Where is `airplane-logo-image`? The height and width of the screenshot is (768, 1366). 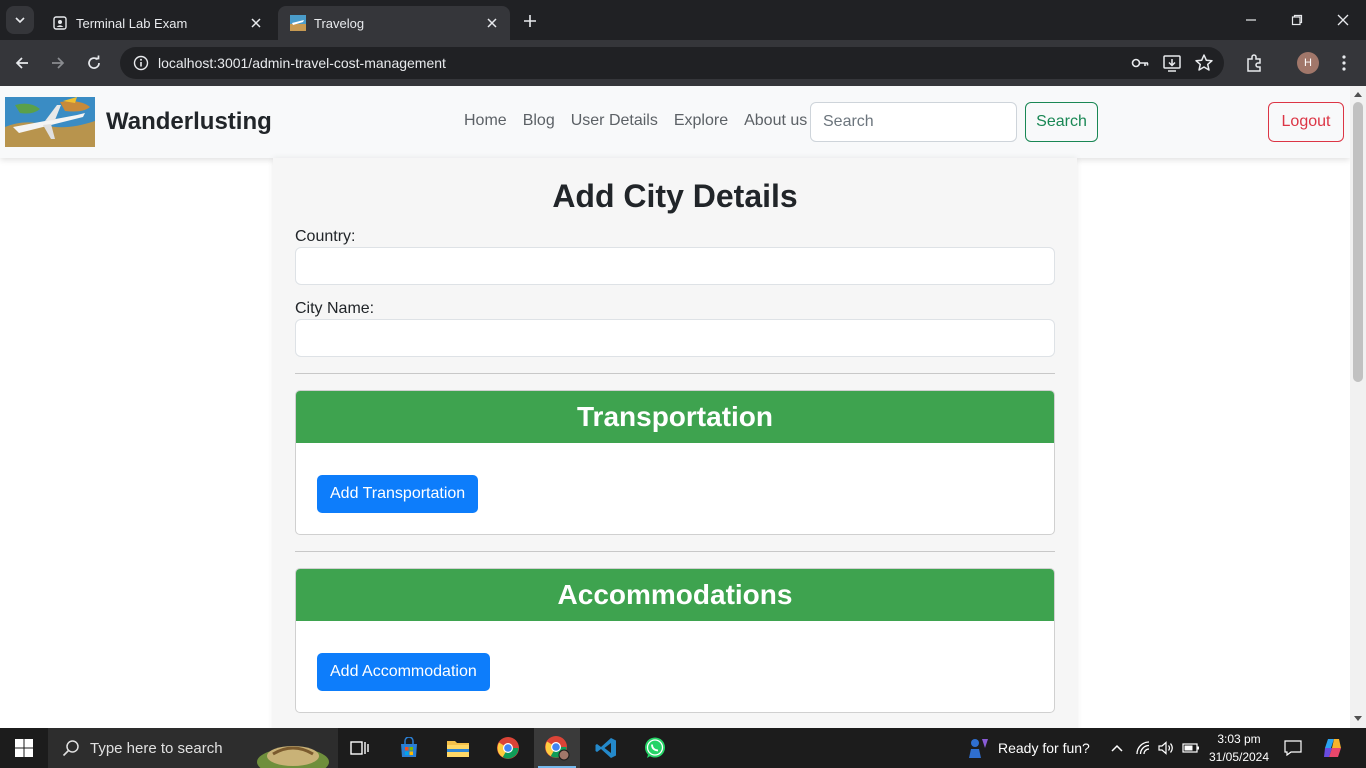
airplane-logo-image is located at coordinates (50, 122).